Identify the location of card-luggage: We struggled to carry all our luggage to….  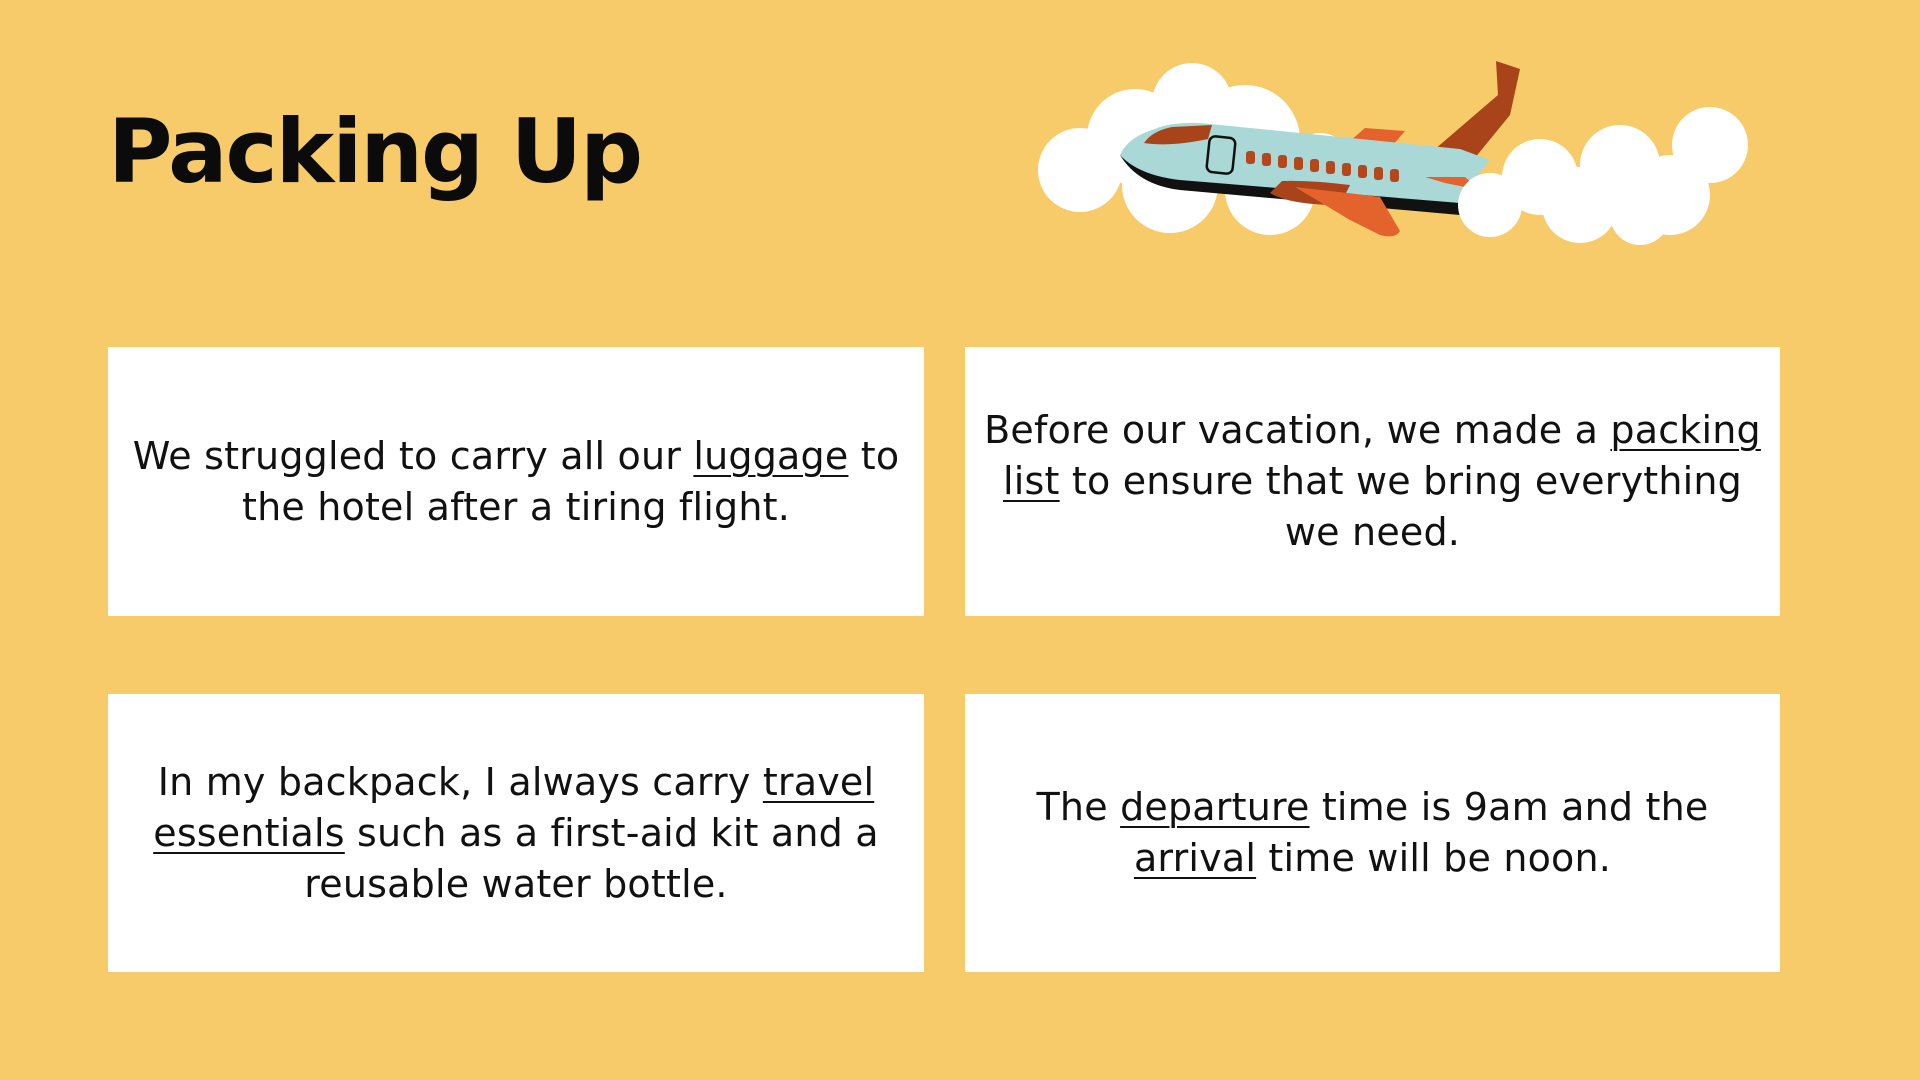
(516, 481).